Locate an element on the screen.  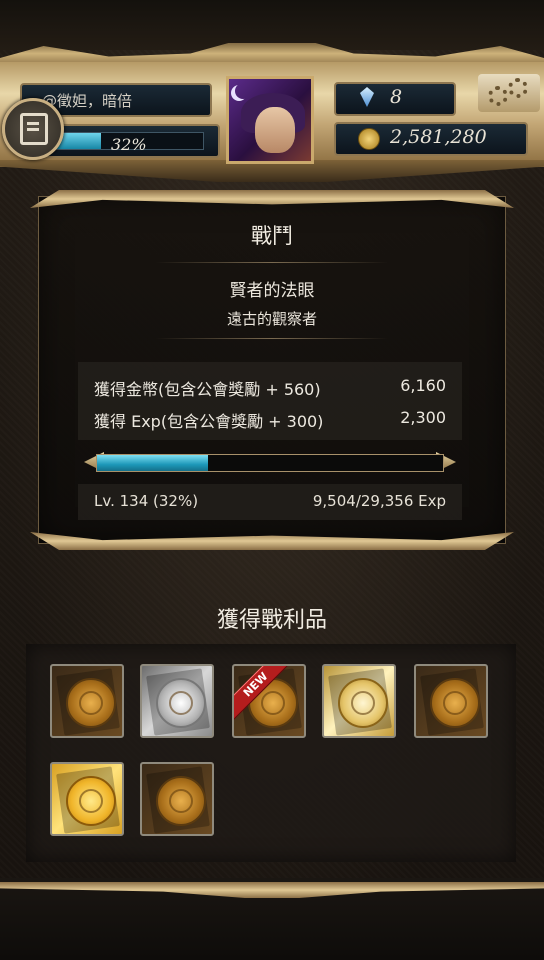
gem-counter: 8 is located at coordinates (395, 99).